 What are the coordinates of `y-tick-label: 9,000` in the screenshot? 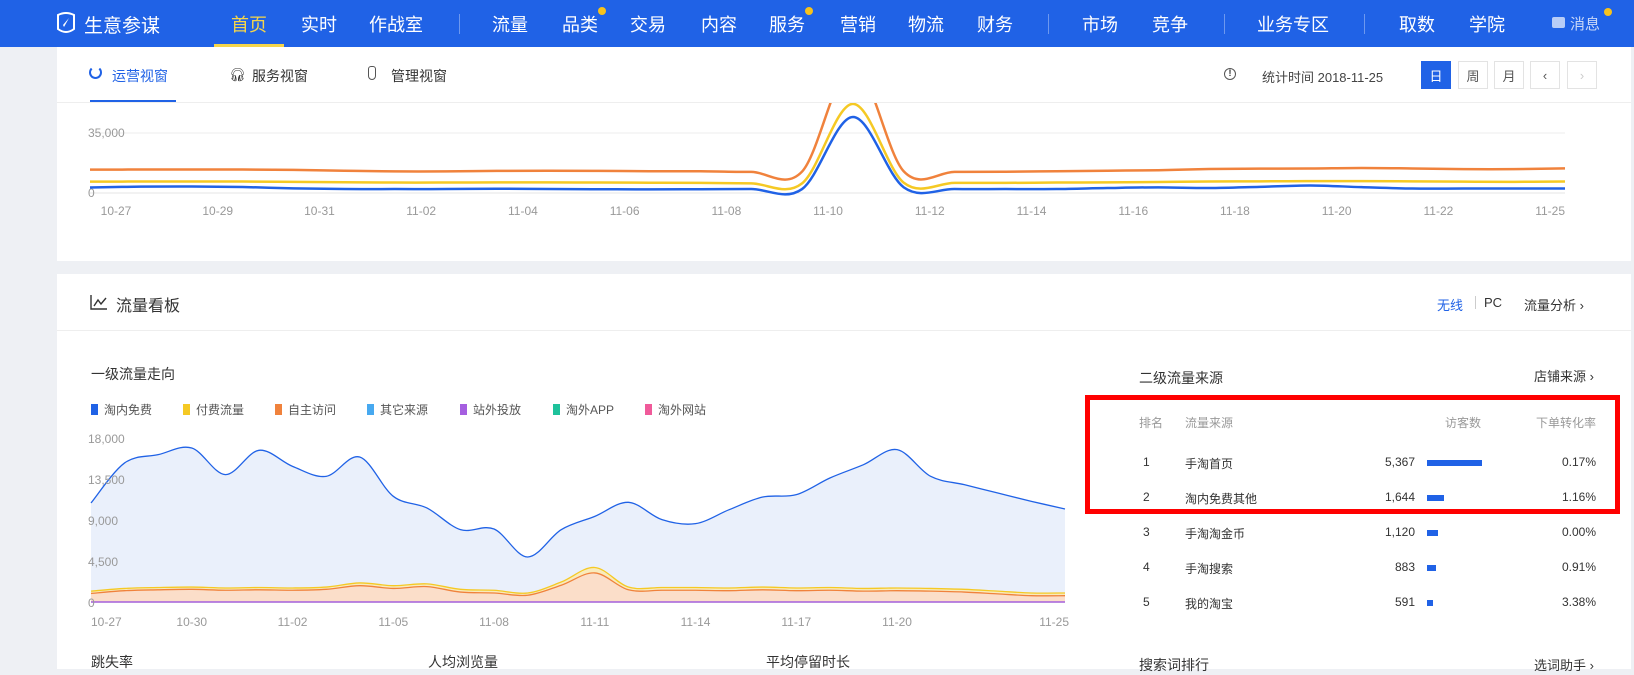 It's located at (103, 521).